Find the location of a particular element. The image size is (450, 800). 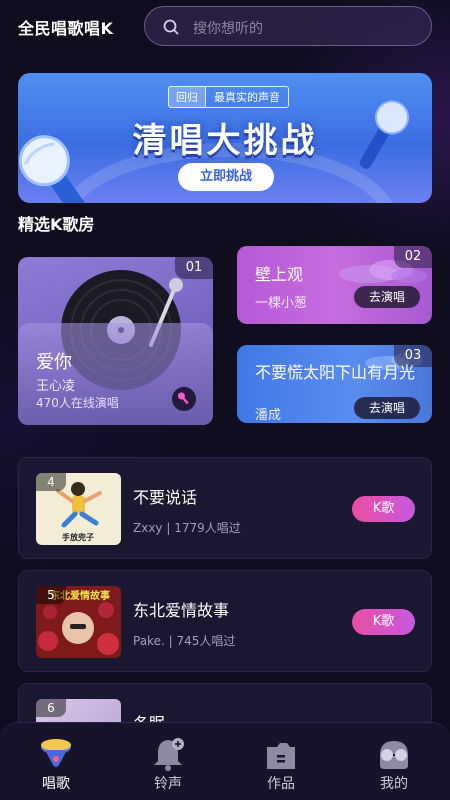

mic-badge-icon is located at coordinates (184, 399).